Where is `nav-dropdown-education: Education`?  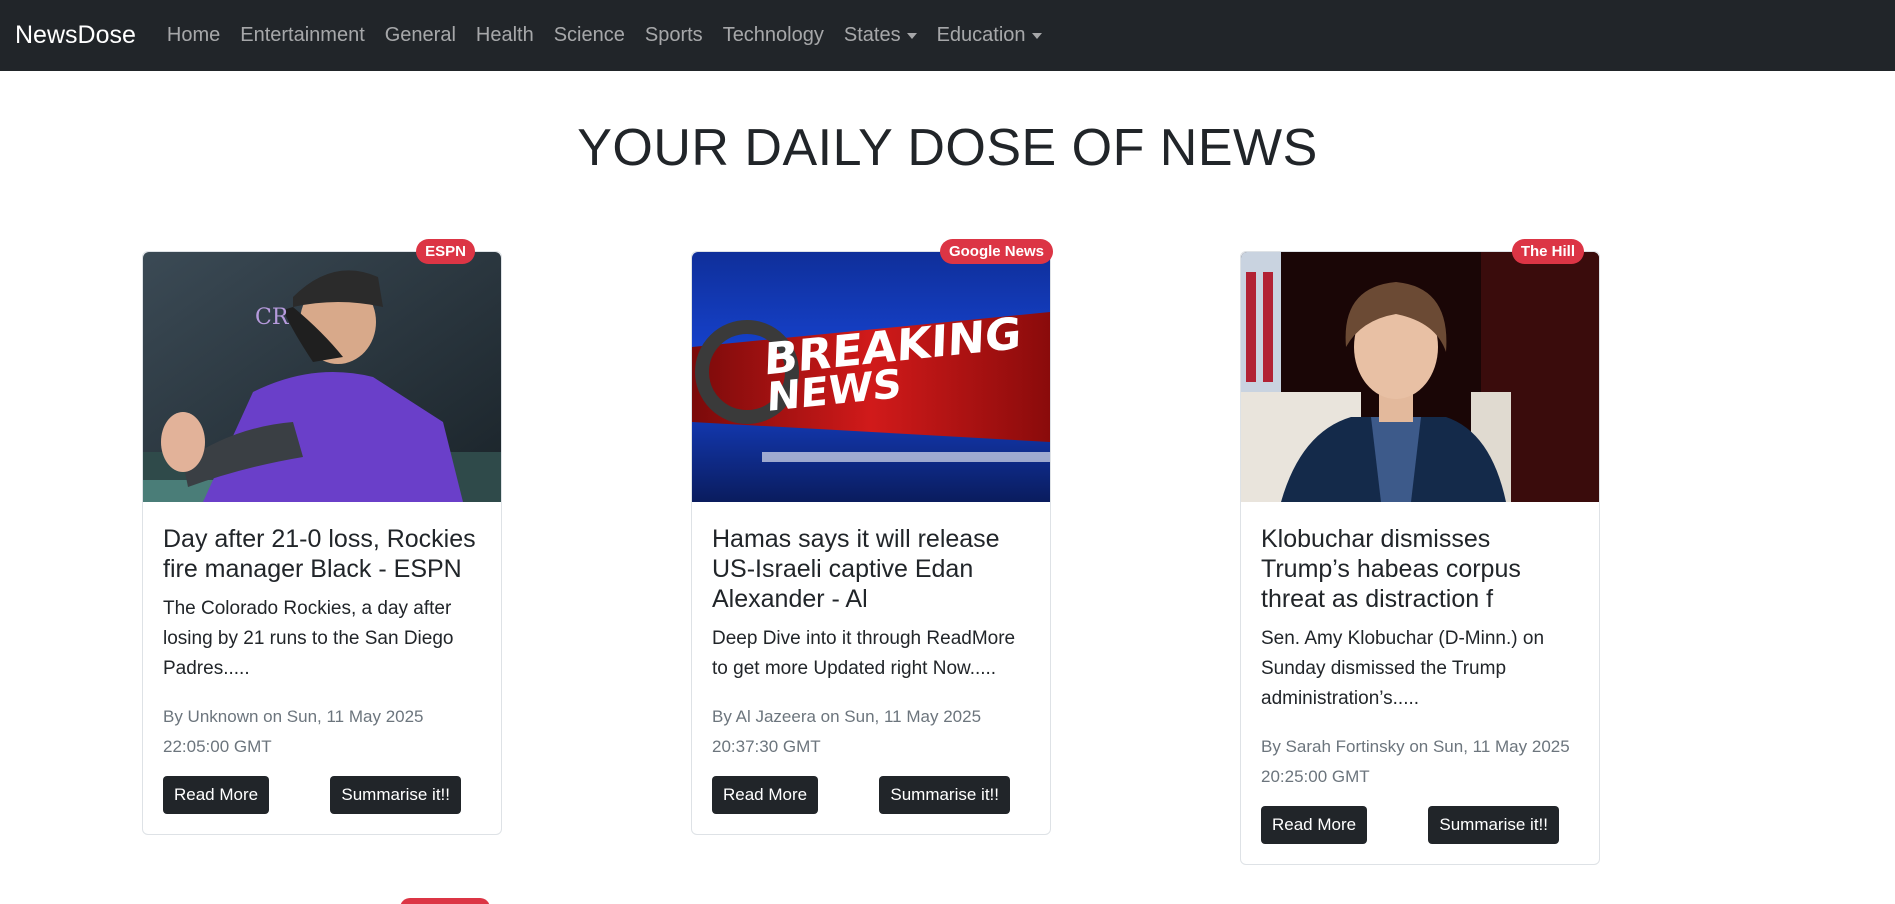 nav-dropdown-education: Education is located at coordinates (989, 35).